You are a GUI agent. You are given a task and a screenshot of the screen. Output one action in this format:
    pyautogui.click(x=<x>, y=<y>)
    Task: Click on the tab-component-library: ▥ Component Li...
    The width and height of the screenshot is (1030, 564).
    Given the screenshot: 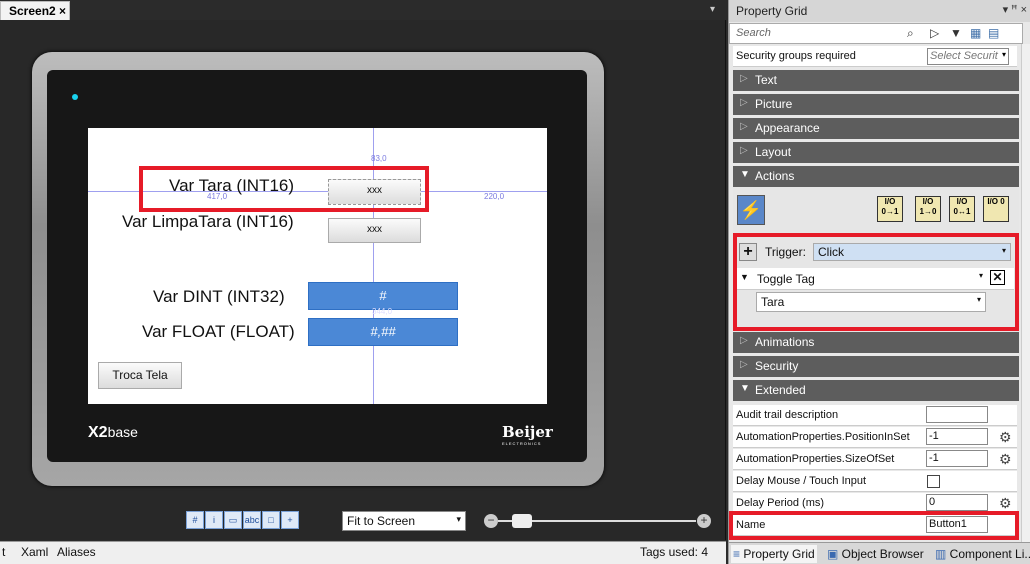 What is the action you would take?
    pyautogui.click(x=981, y=554)
    